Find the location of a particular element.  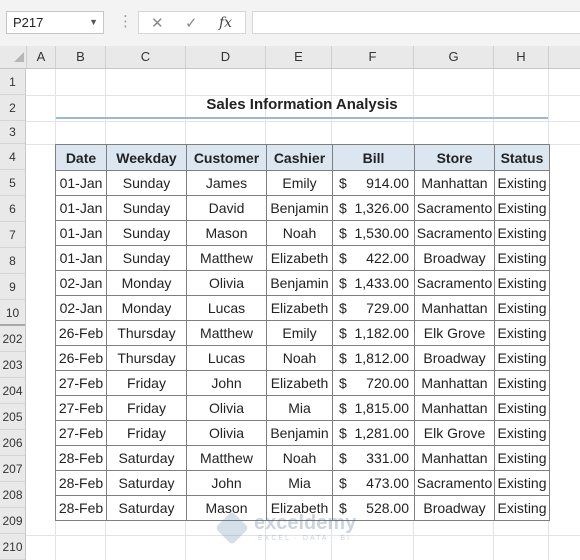

header-customer: Customer is located at coordinates (226, 157).